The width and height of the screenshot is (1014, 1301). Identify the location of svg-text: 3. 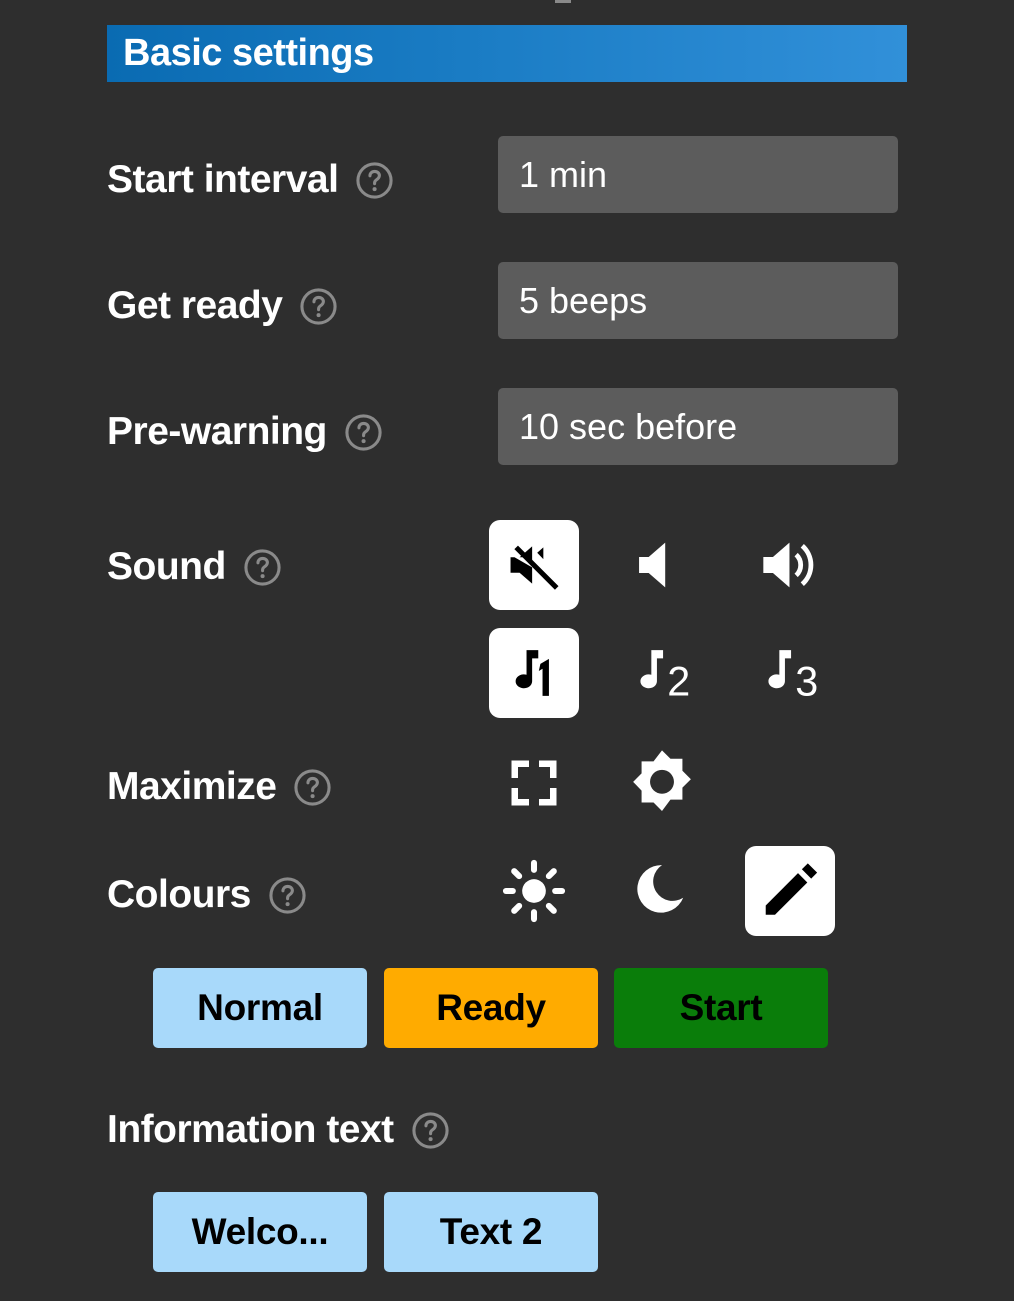
(806, 681).